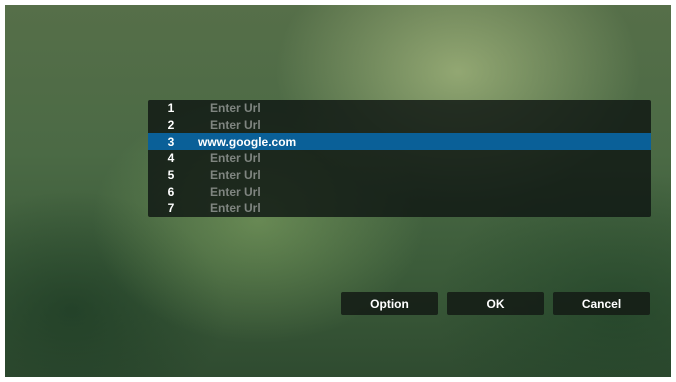  What do you see at coordinates (171, 108) in the screenshot?
I see `url-row-number: 1` at bounding box center [171, 108].